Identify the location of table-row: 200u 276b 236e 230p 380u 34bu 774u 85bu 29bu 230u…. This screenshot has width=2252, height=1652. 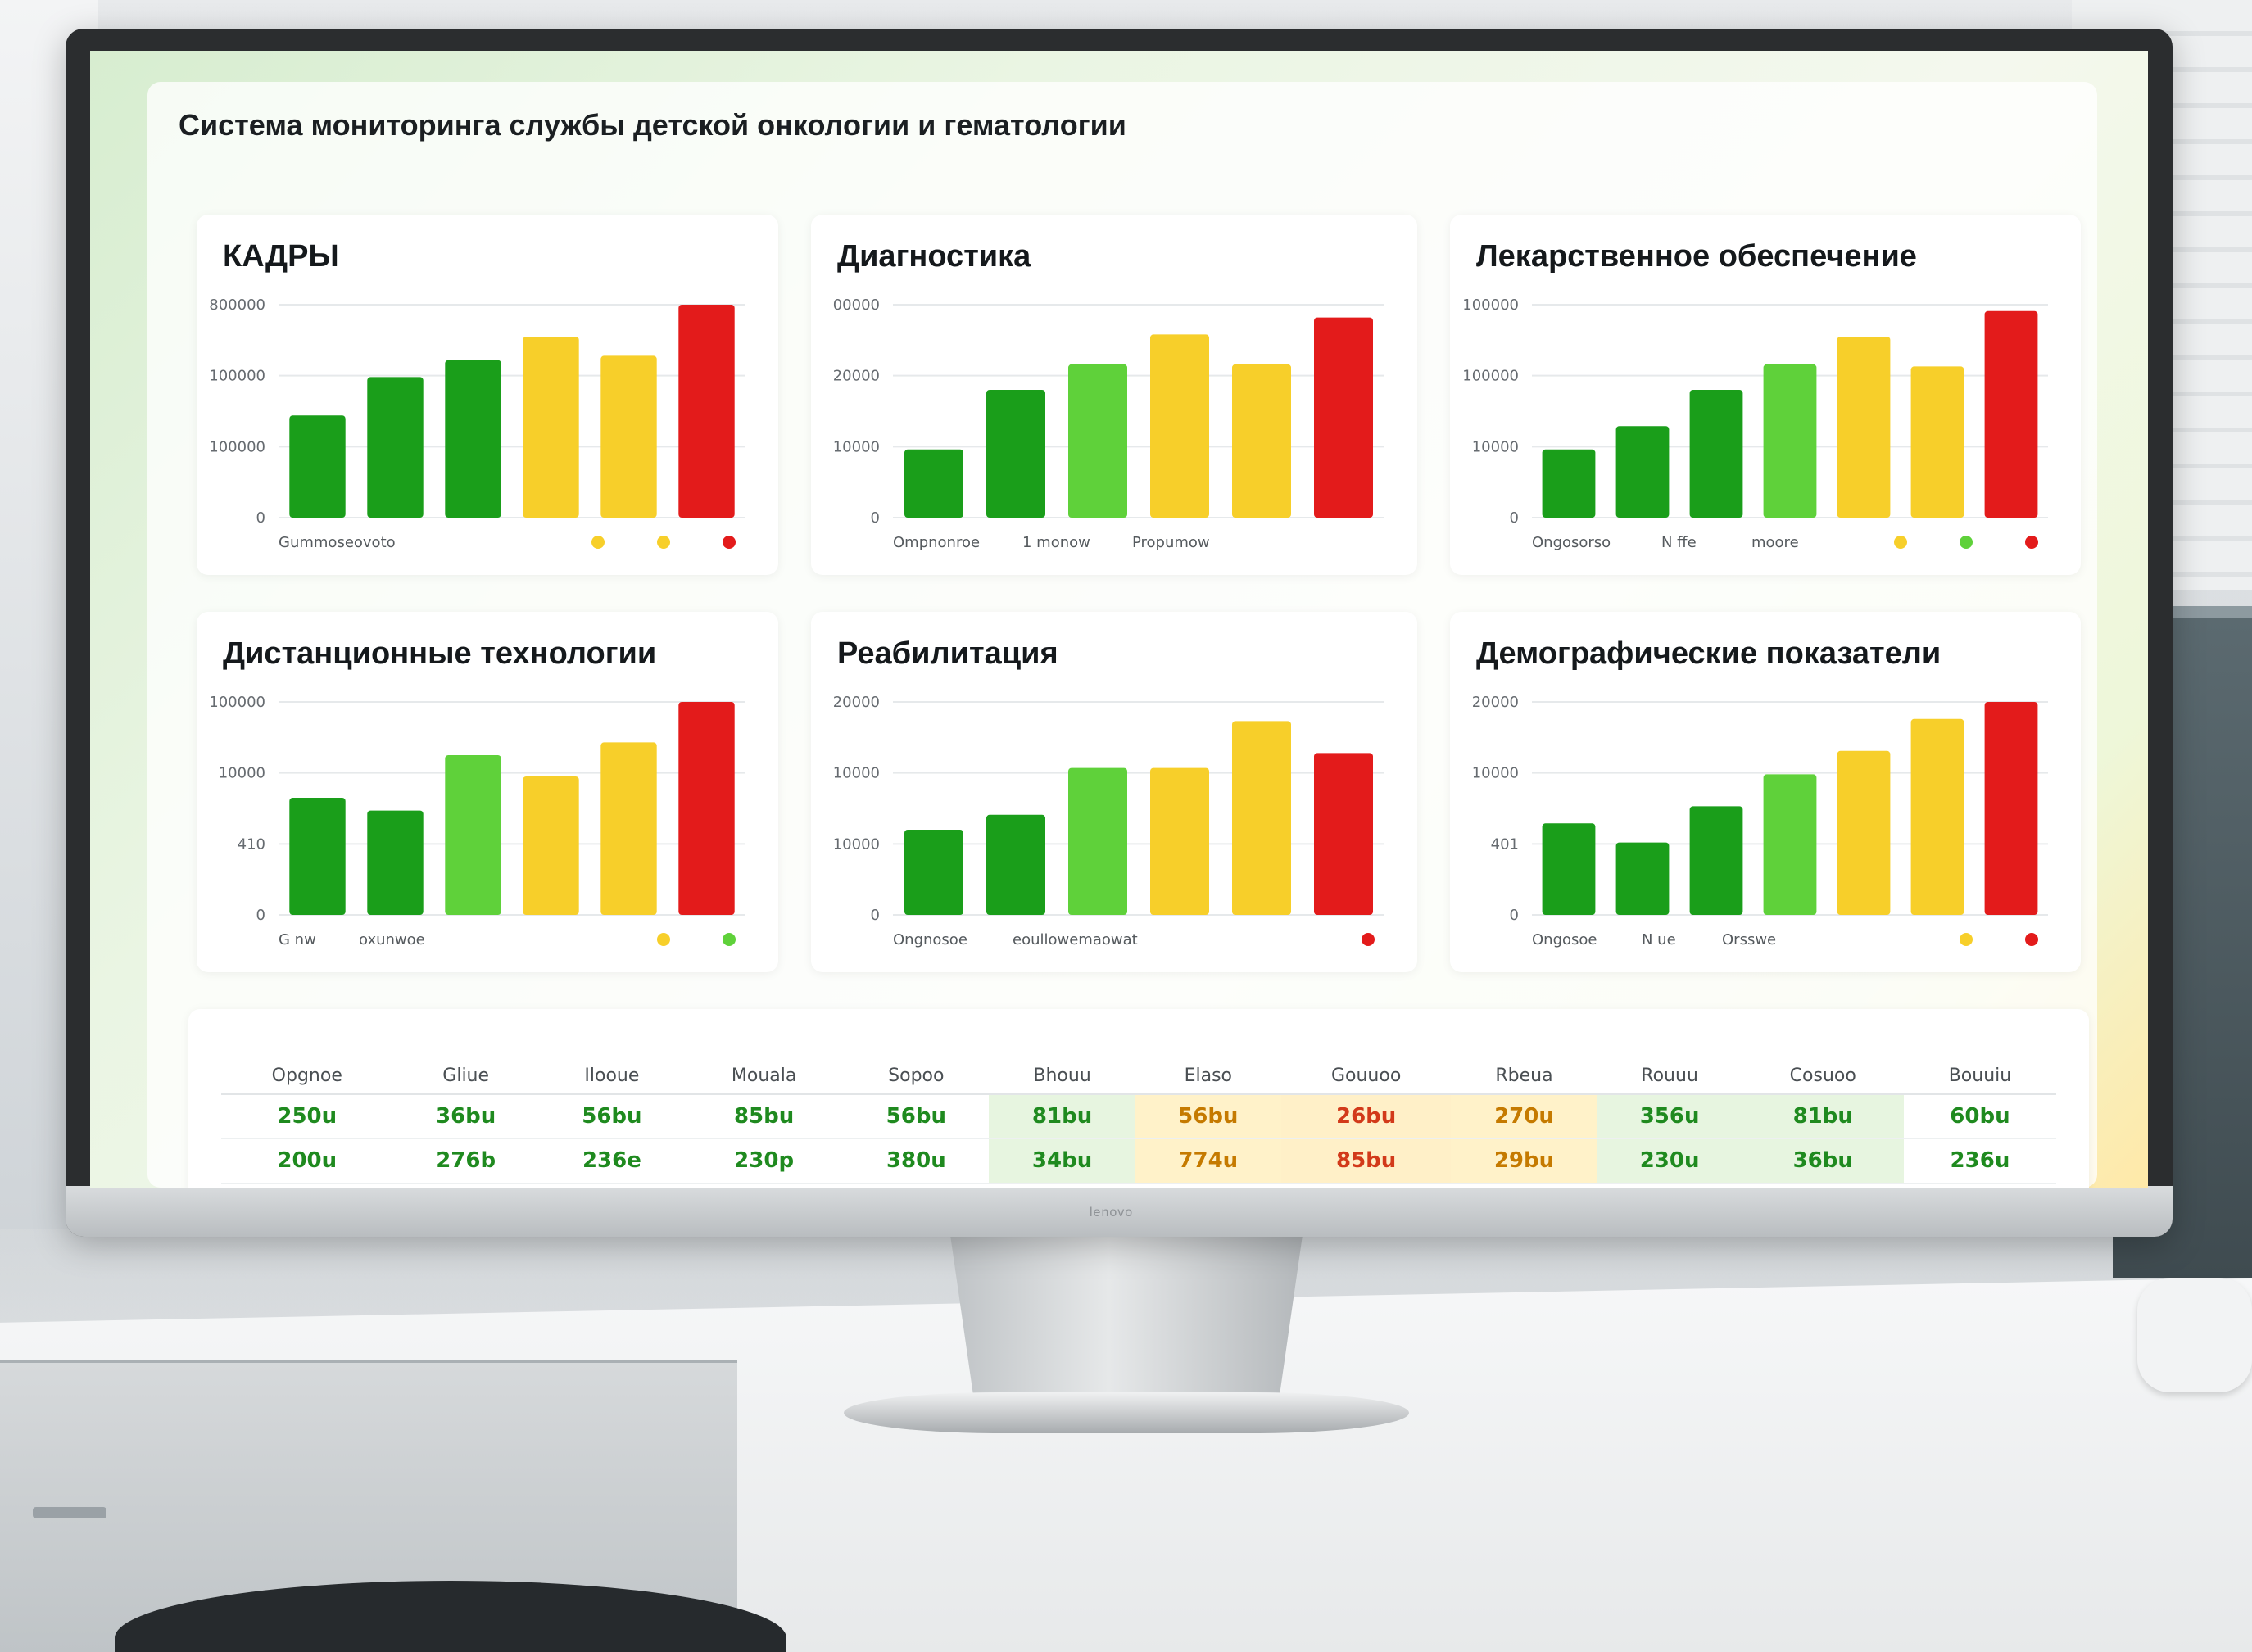
(1138, 1161).